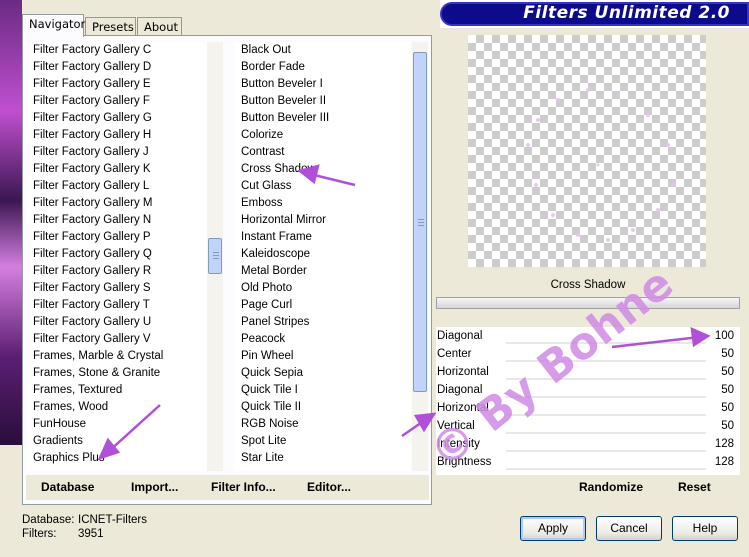 The image size is (749, 557). Describe the element at coordinates (323, 305) in the screenshot. I see `filter-list-item: Page Curl` at that location.